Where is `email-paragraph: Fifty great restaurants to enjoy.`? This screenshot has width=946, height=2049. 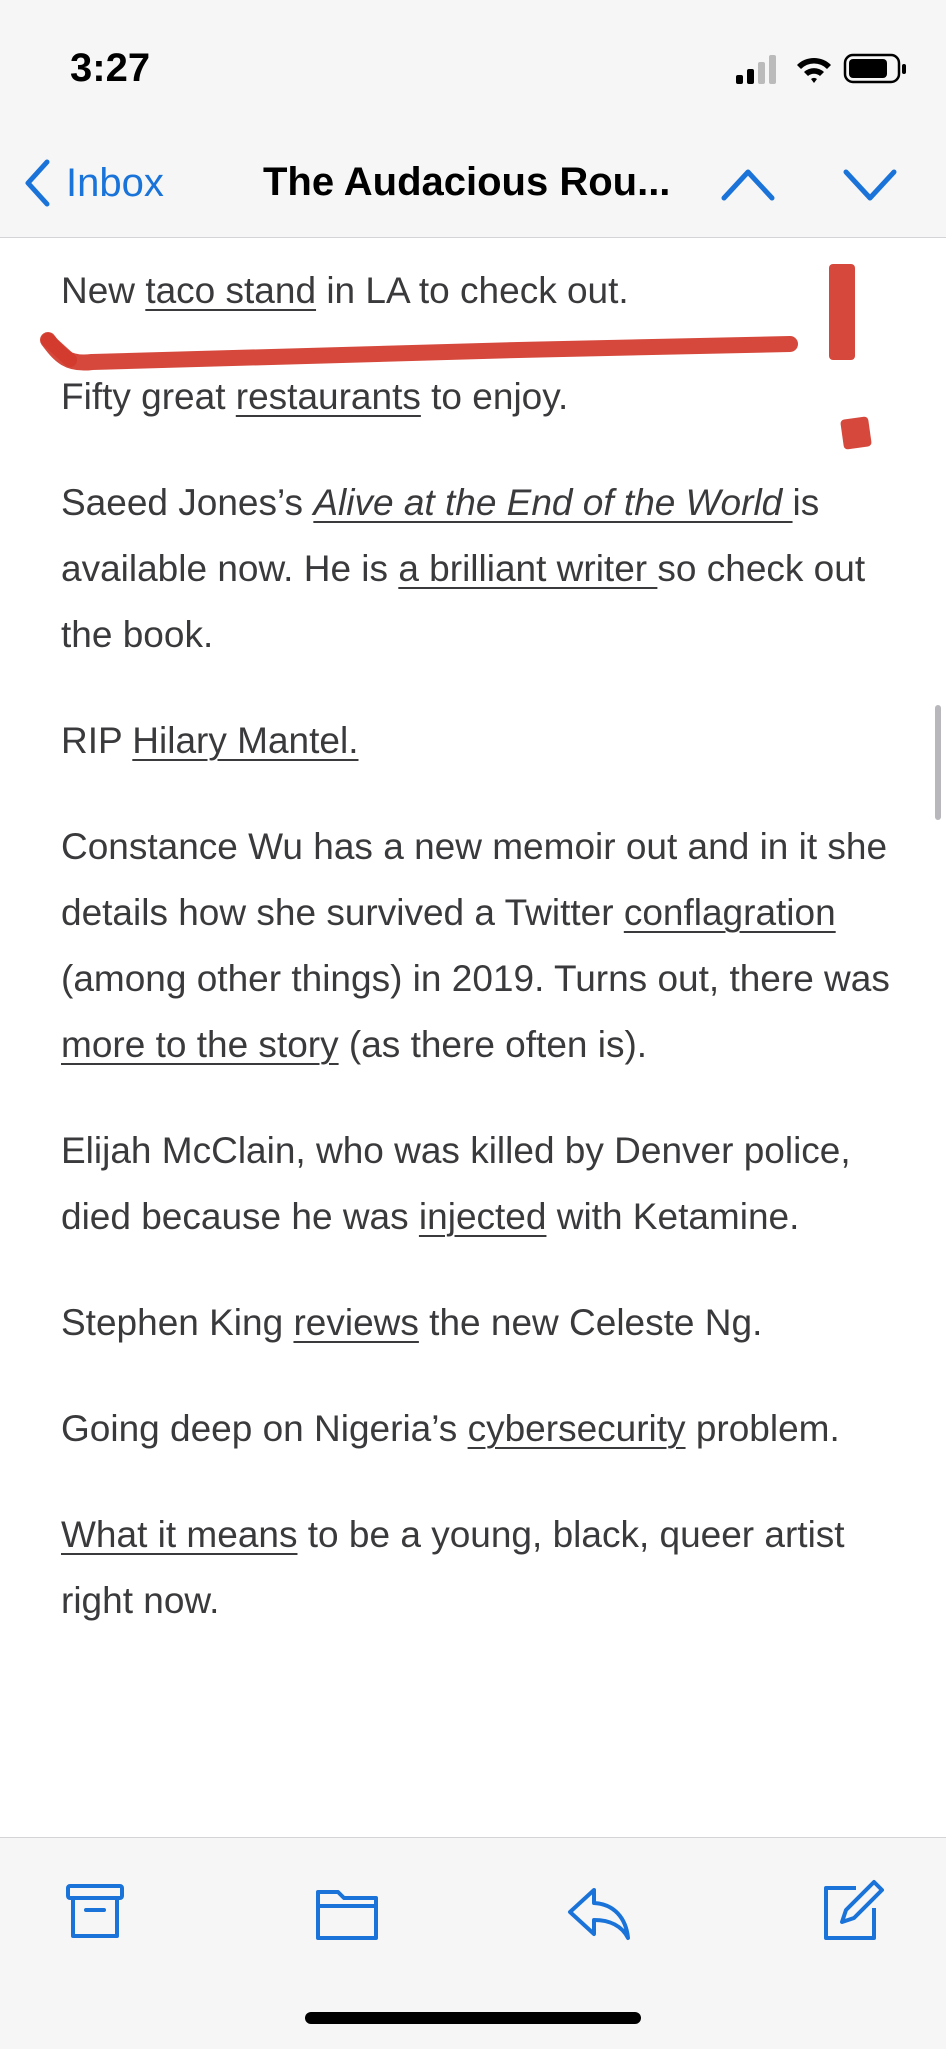 email-paragraph: Fifty great restaurants to enjoy. is located at coordinates (481, 397).